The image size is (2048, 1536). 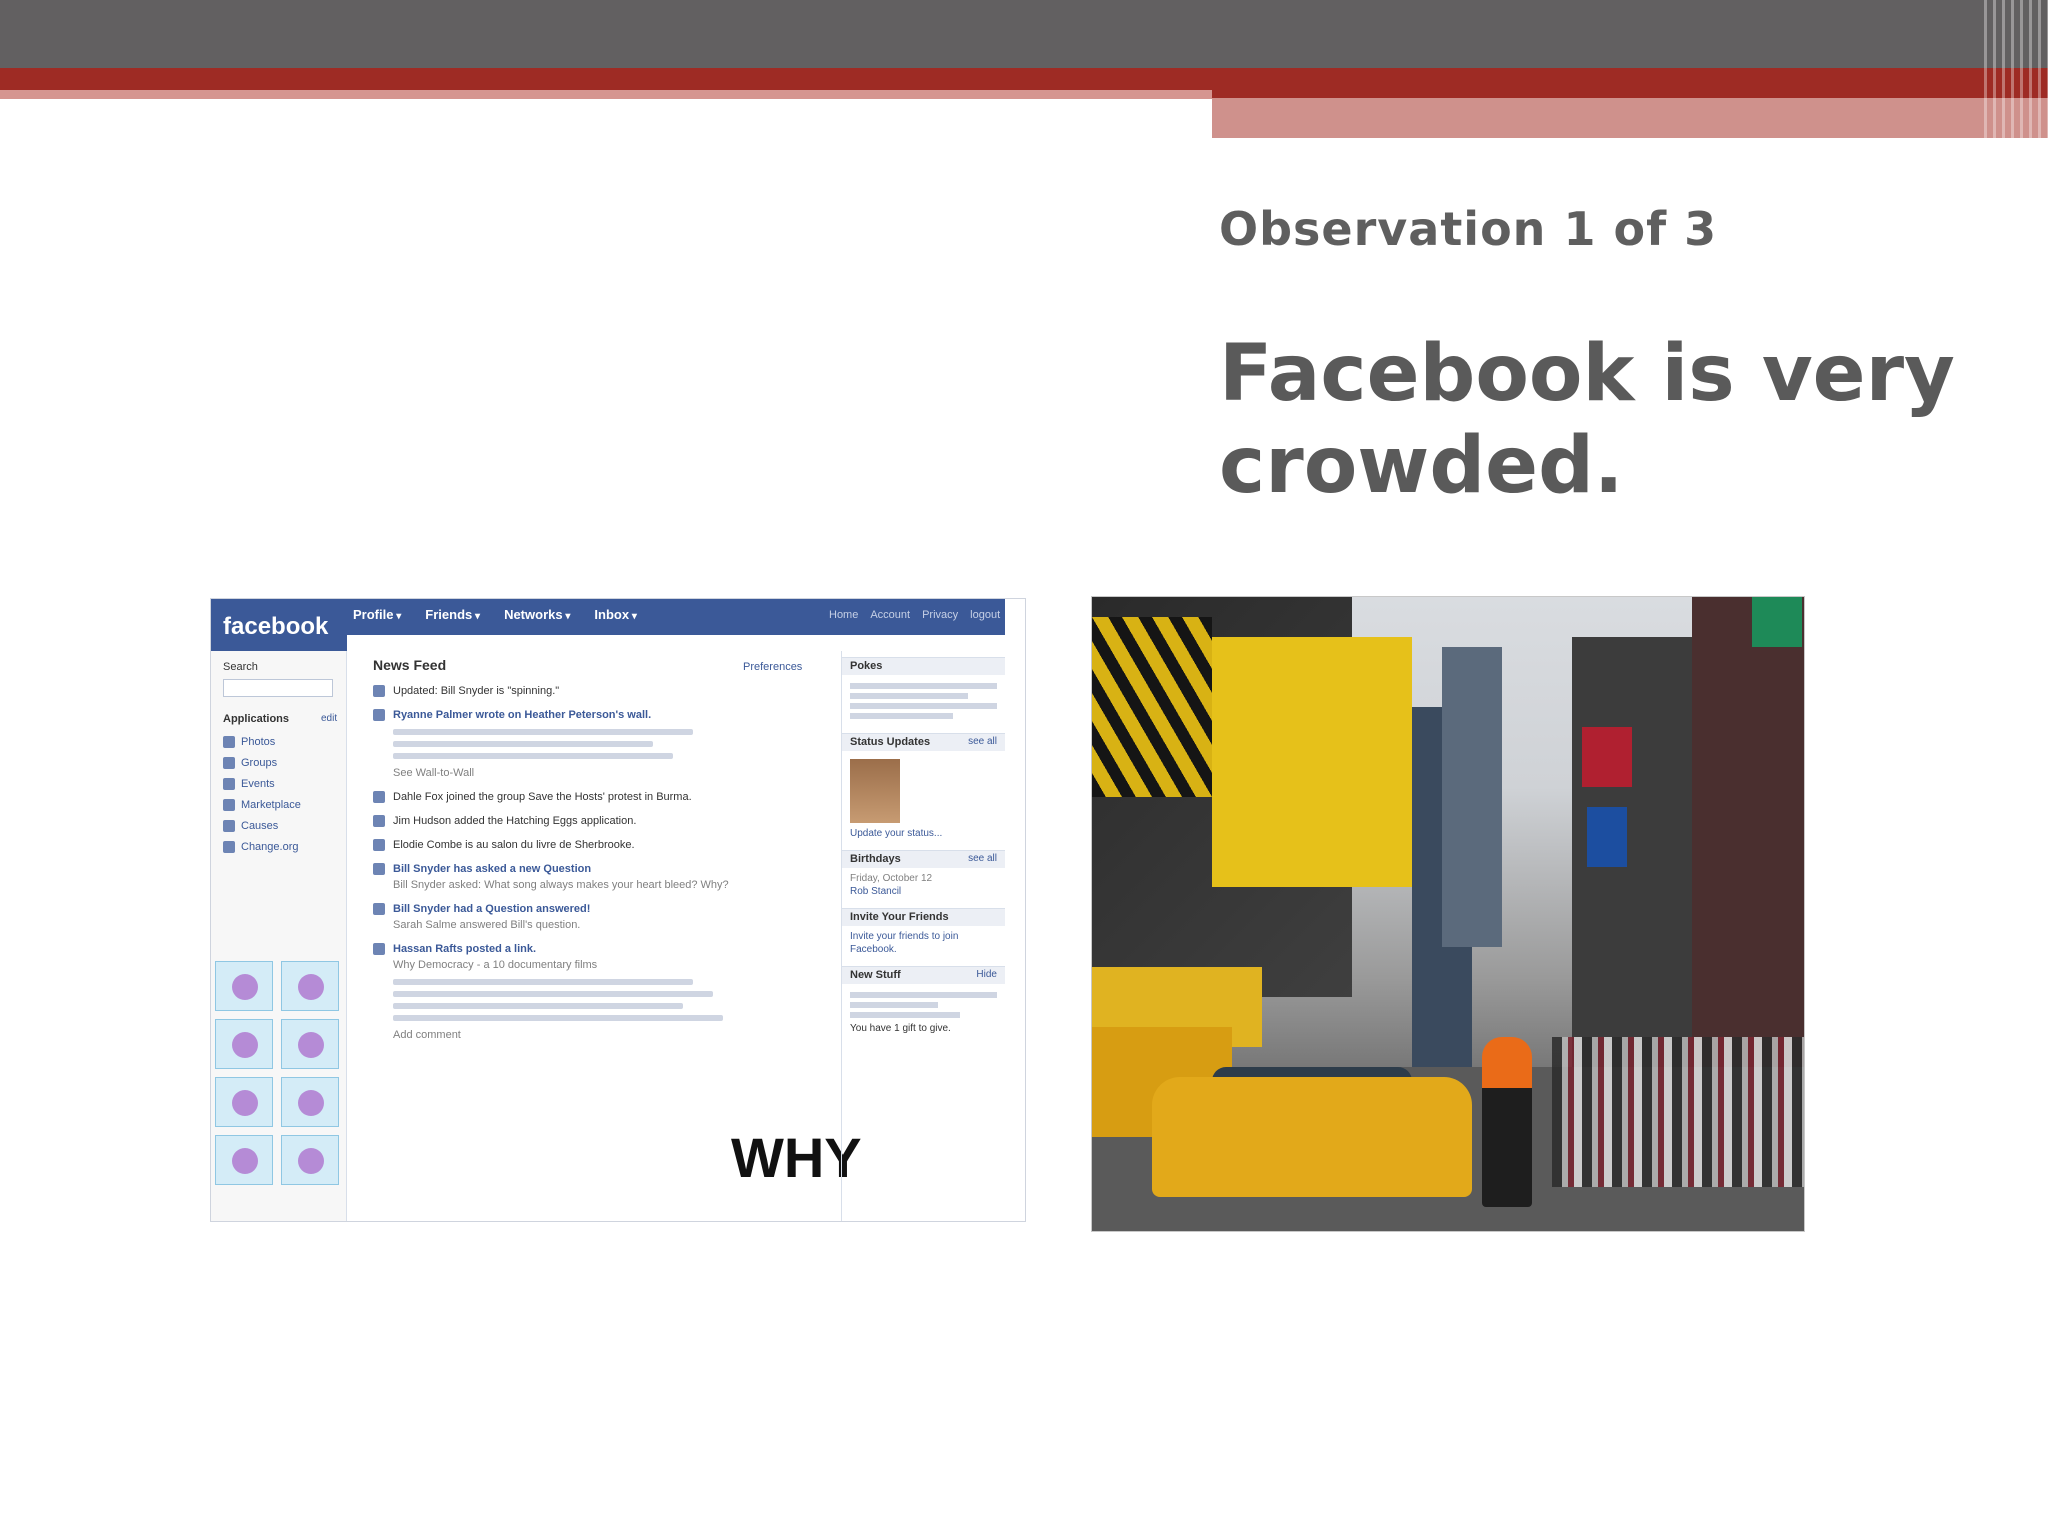 What do you see at coordinates (1507, 1122) in the screenshot?
I see `traffic-officer` at bounding box center [1507, 1122].